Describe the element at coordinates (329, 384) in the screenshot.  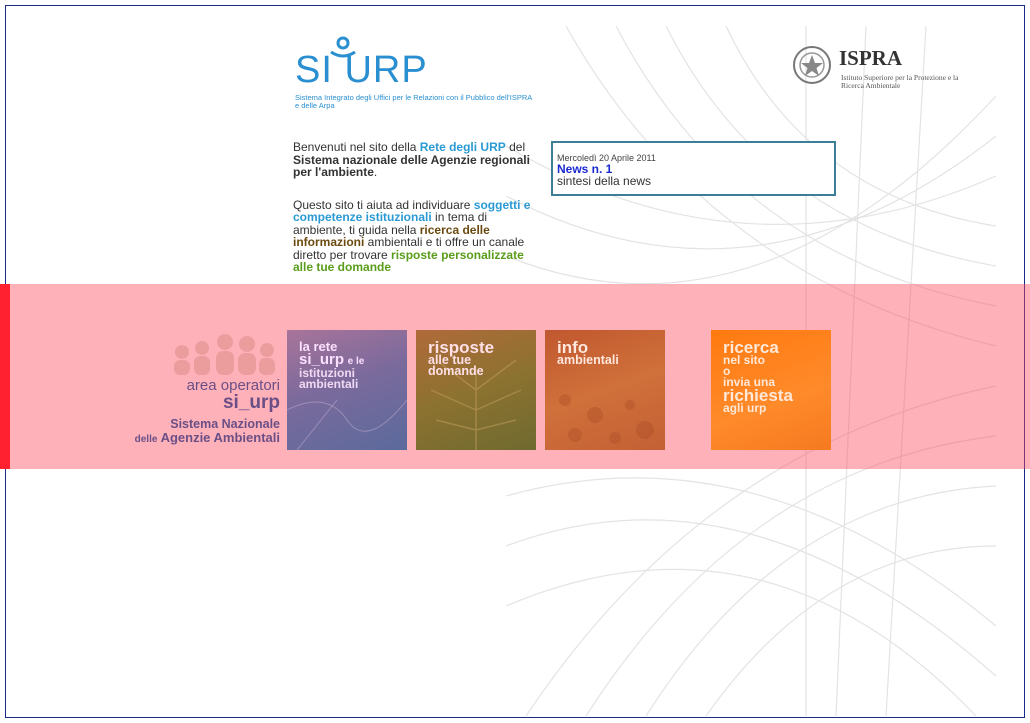
I see `tile-rete-line4: ambientali` at that location.